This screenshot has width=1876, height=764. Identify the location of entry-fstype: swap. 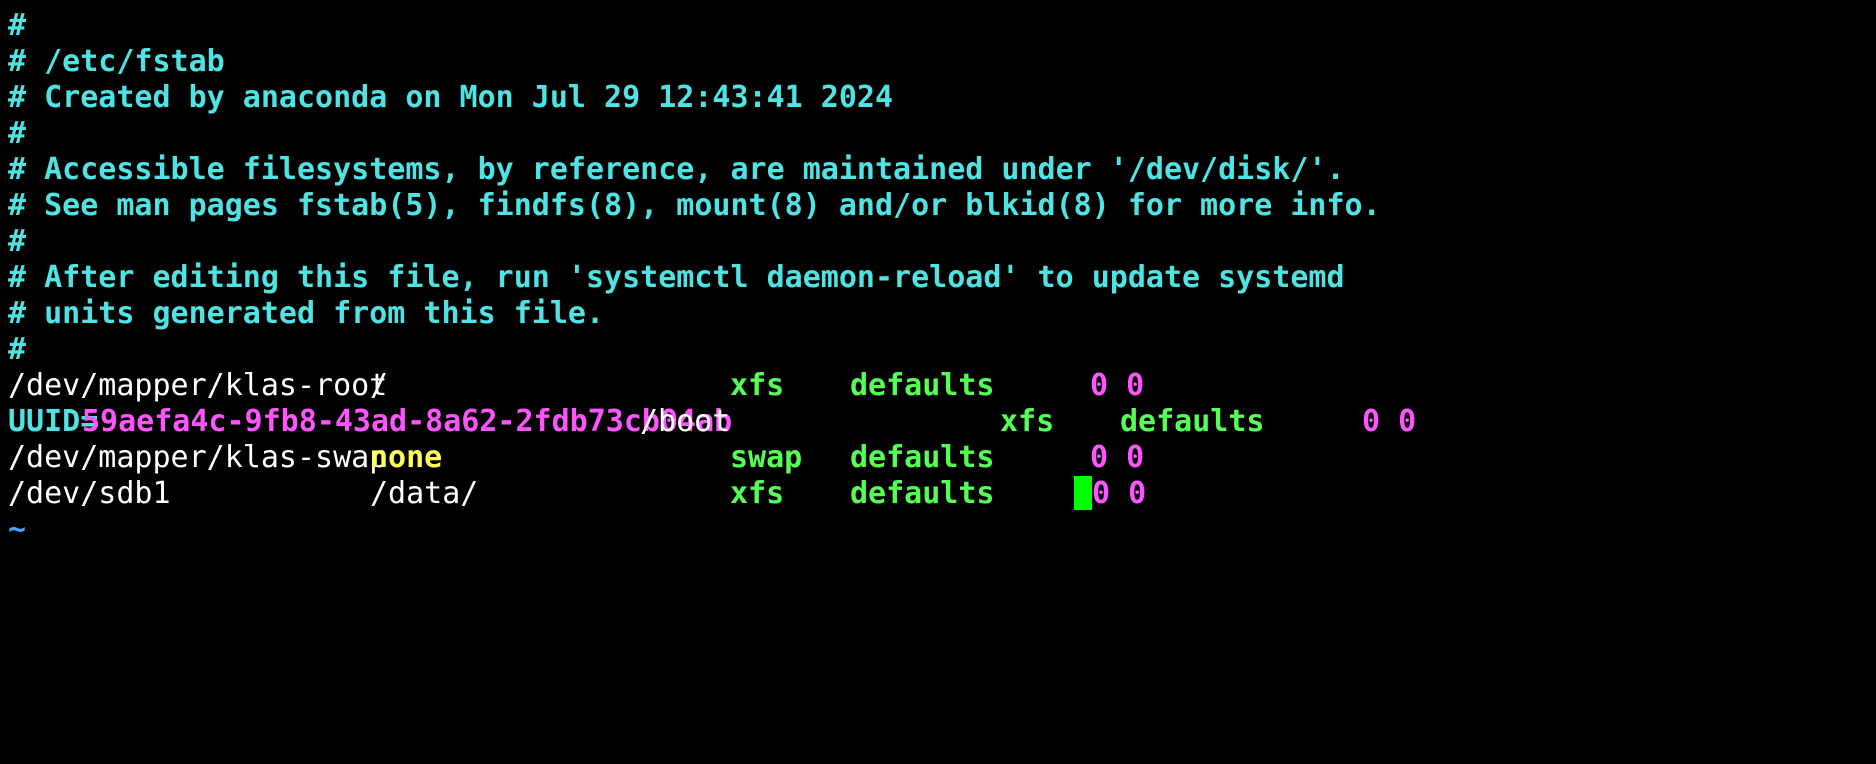
(766, 457).